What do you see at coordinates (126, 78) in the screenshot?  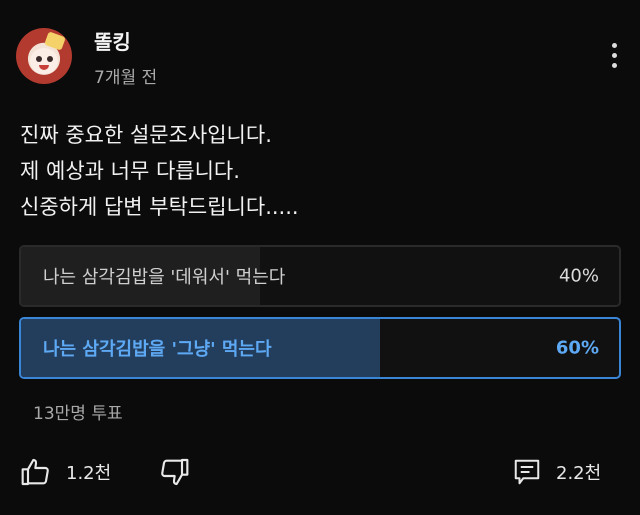 I see `post-time: 7개월 전` at bounding box center [126, 78].